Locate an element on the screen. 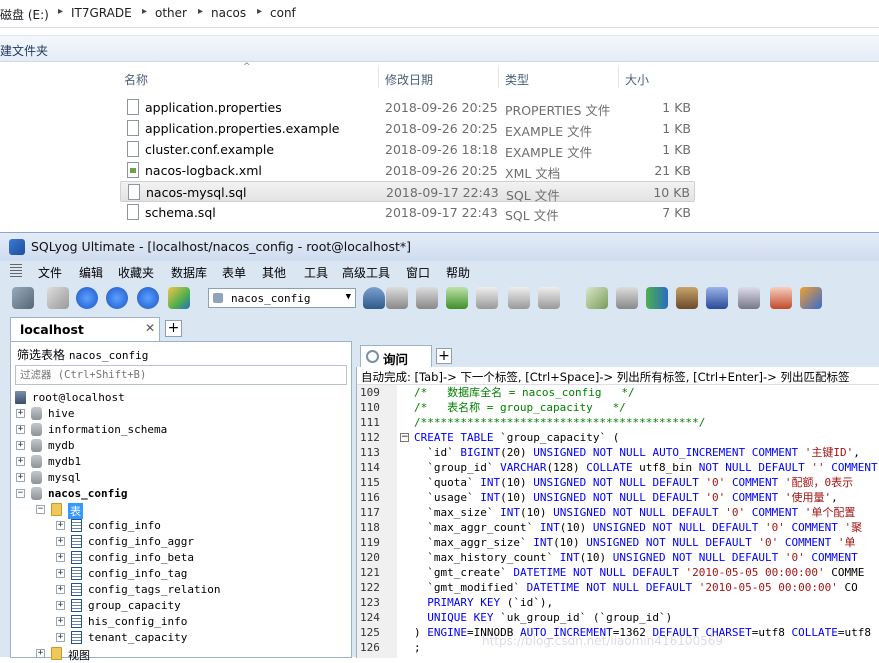  sqlyog-app-icon is located at coordinates (17, 247).